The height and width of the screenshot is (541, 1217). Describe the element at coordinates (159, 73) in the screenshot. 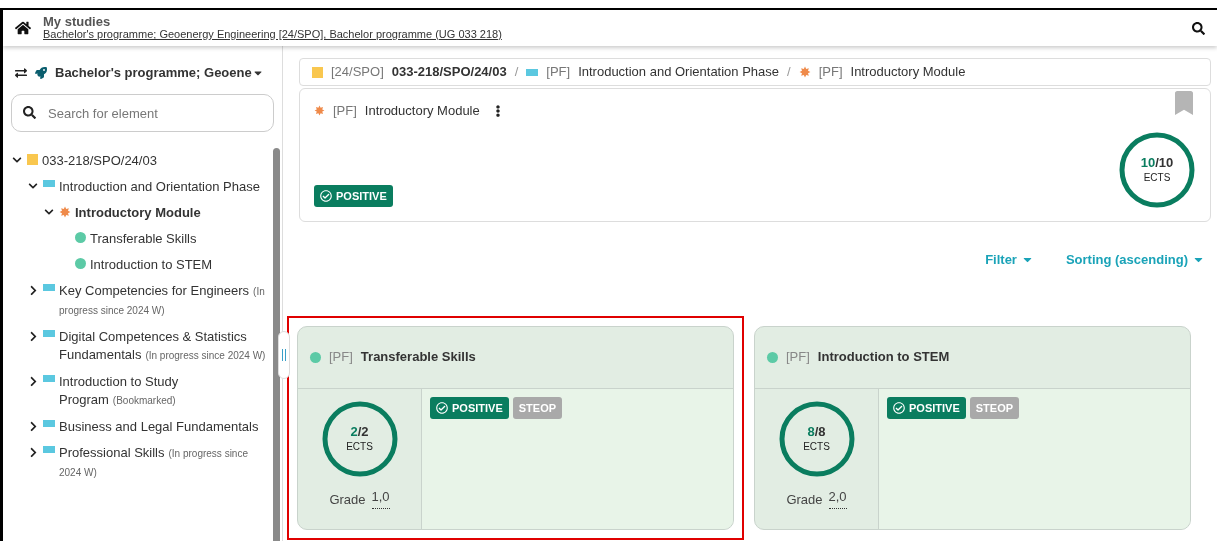

I see `programme-dropdown: Bachelor's programme; Geoene` at that location.